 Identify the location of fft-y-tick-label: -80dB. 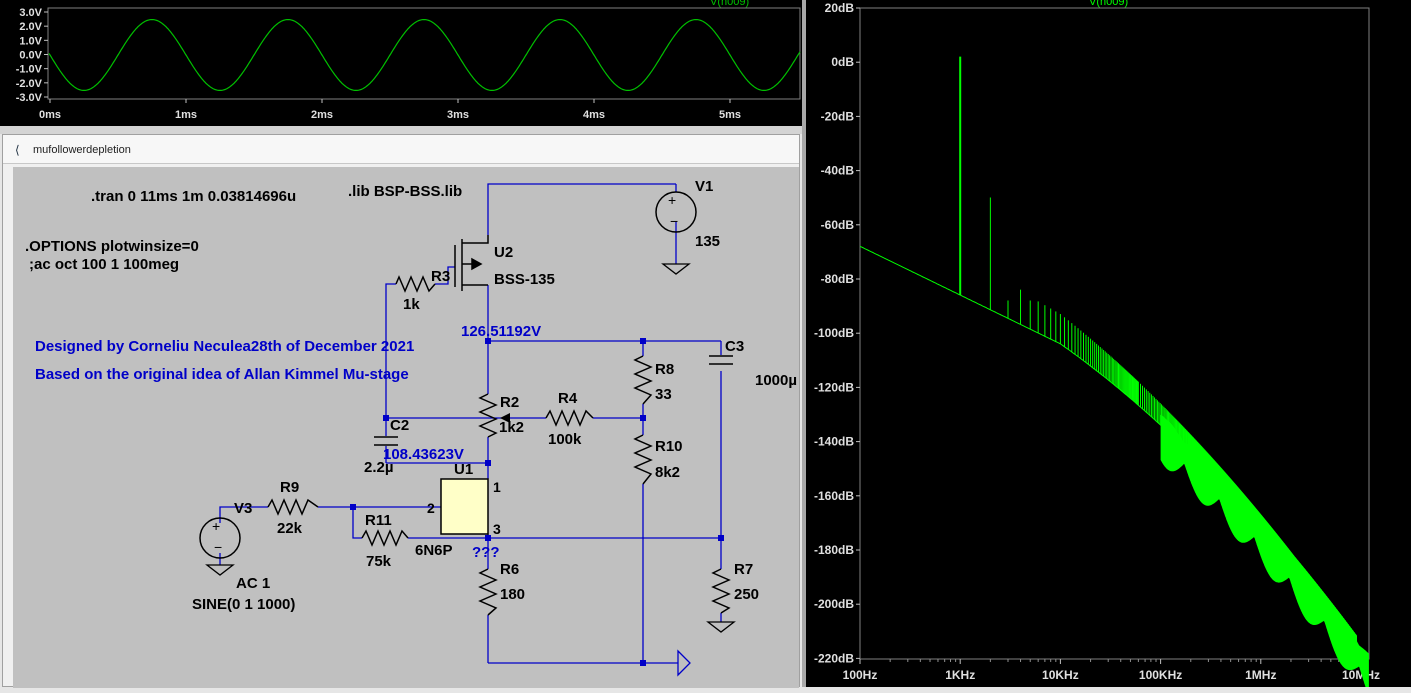
(838, 279).